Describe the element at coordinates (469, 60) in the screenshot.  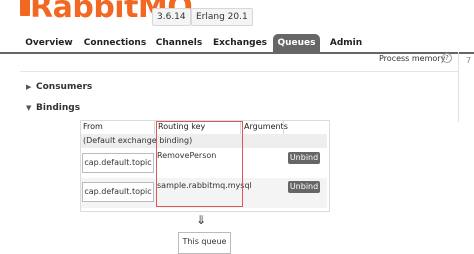
I see `clipped-value: 7` at that location.